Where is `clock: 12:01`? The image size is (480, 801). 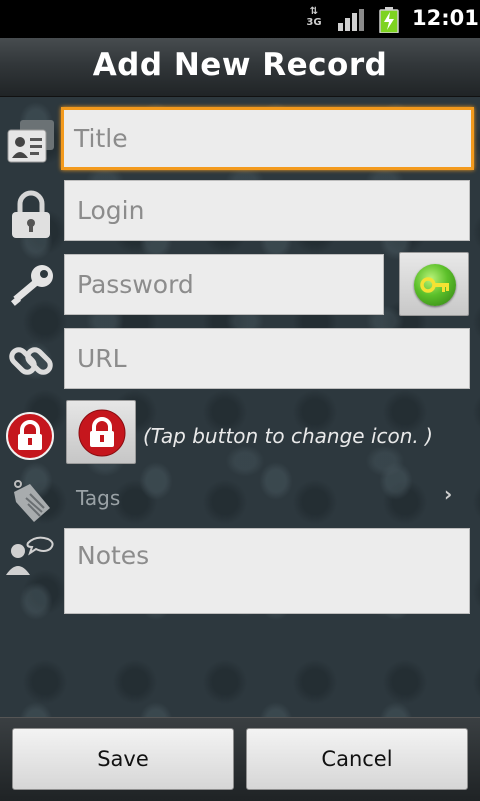
clock: 12:01 is located at coordinates (445, 18).